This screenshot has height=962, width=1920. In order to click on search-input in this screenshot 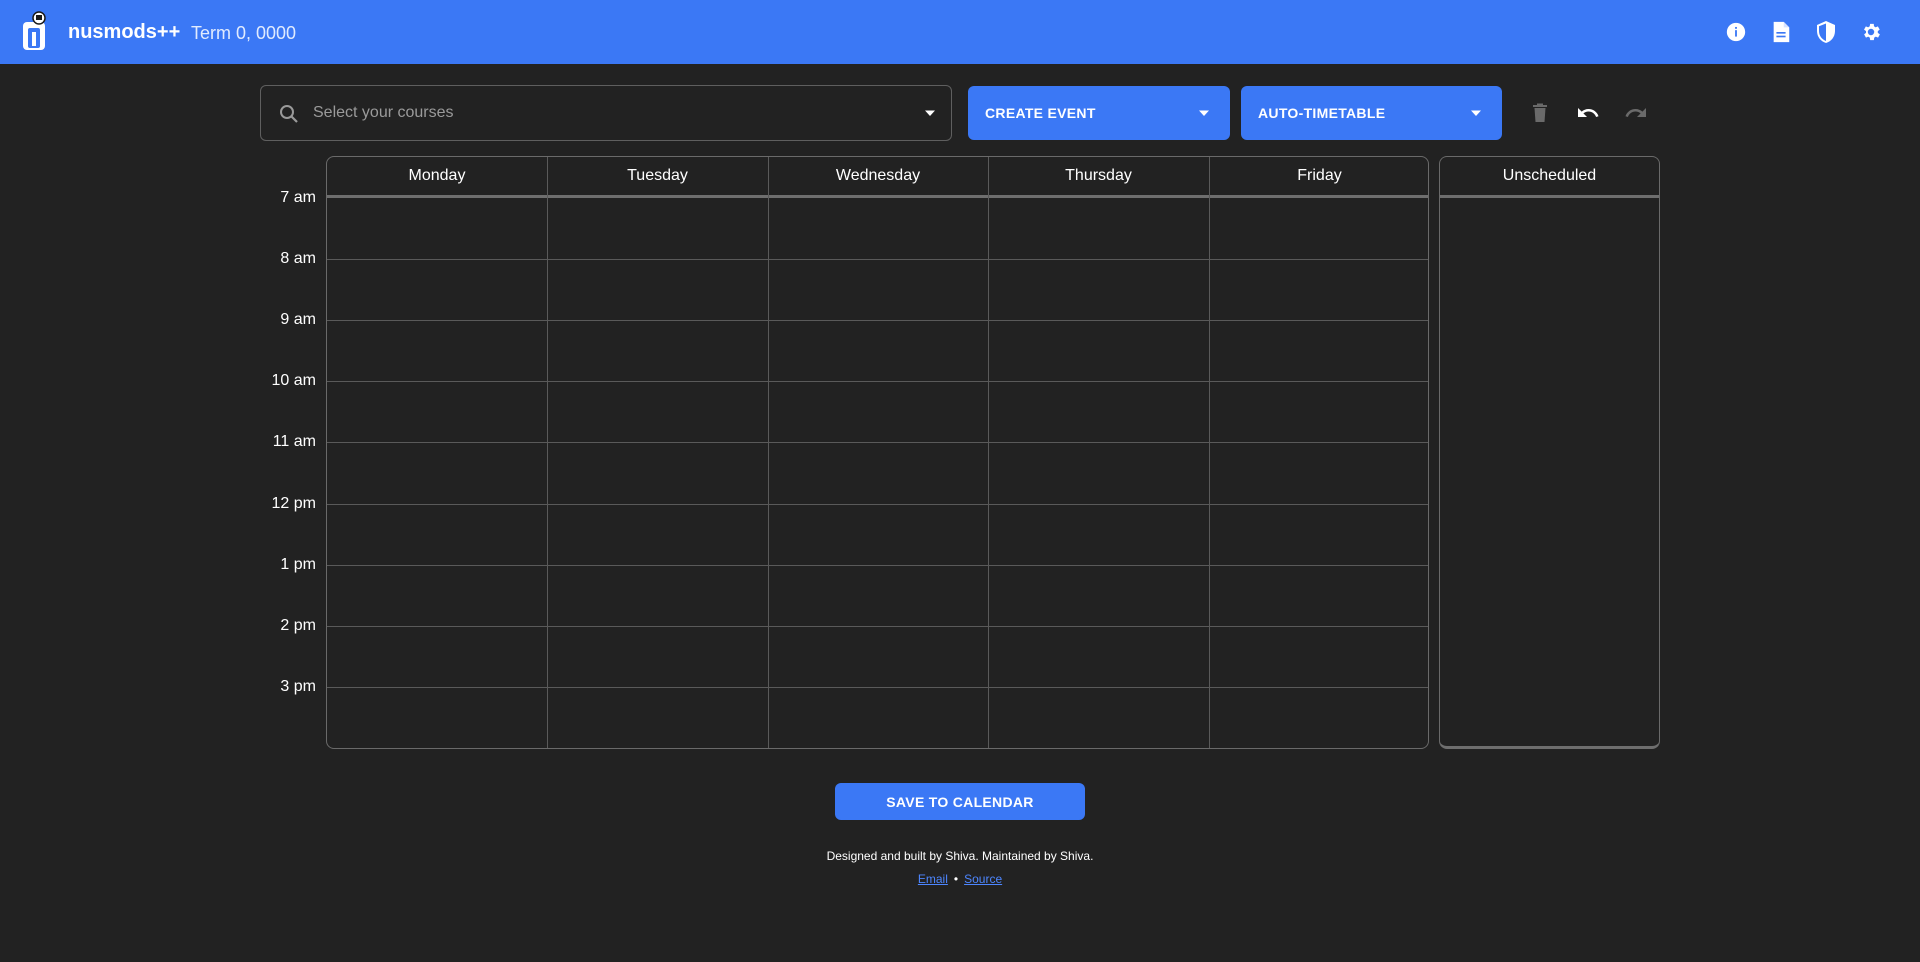, I will do `click(591, 113)`.